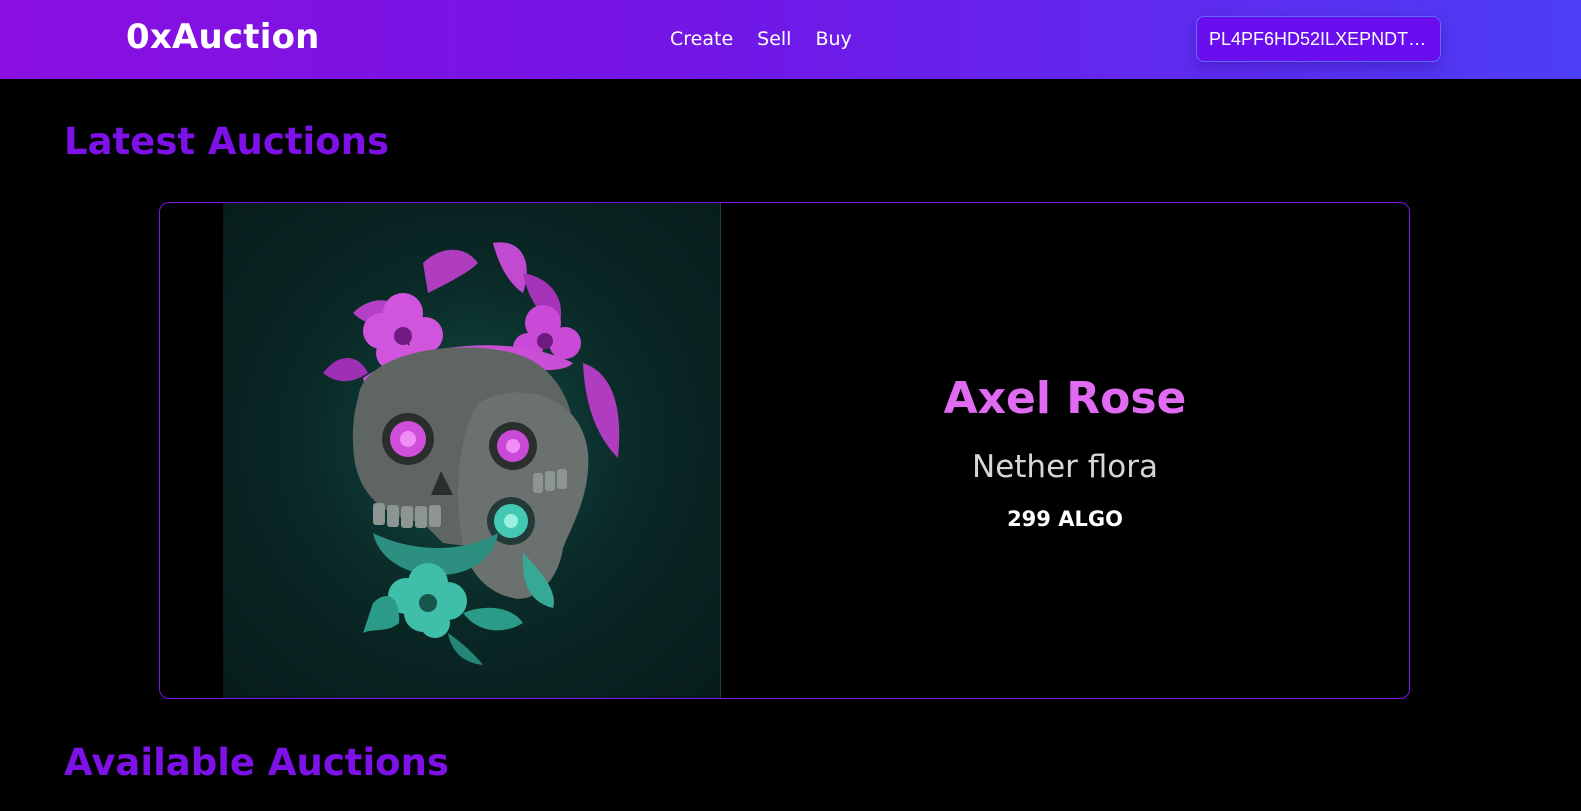 The height and width of the screenshot is (811, 1581). What do you see at coordinates (701, 39) in the screenshot?
I see `nav-link-create: Create` at bounding box center [701, 39].